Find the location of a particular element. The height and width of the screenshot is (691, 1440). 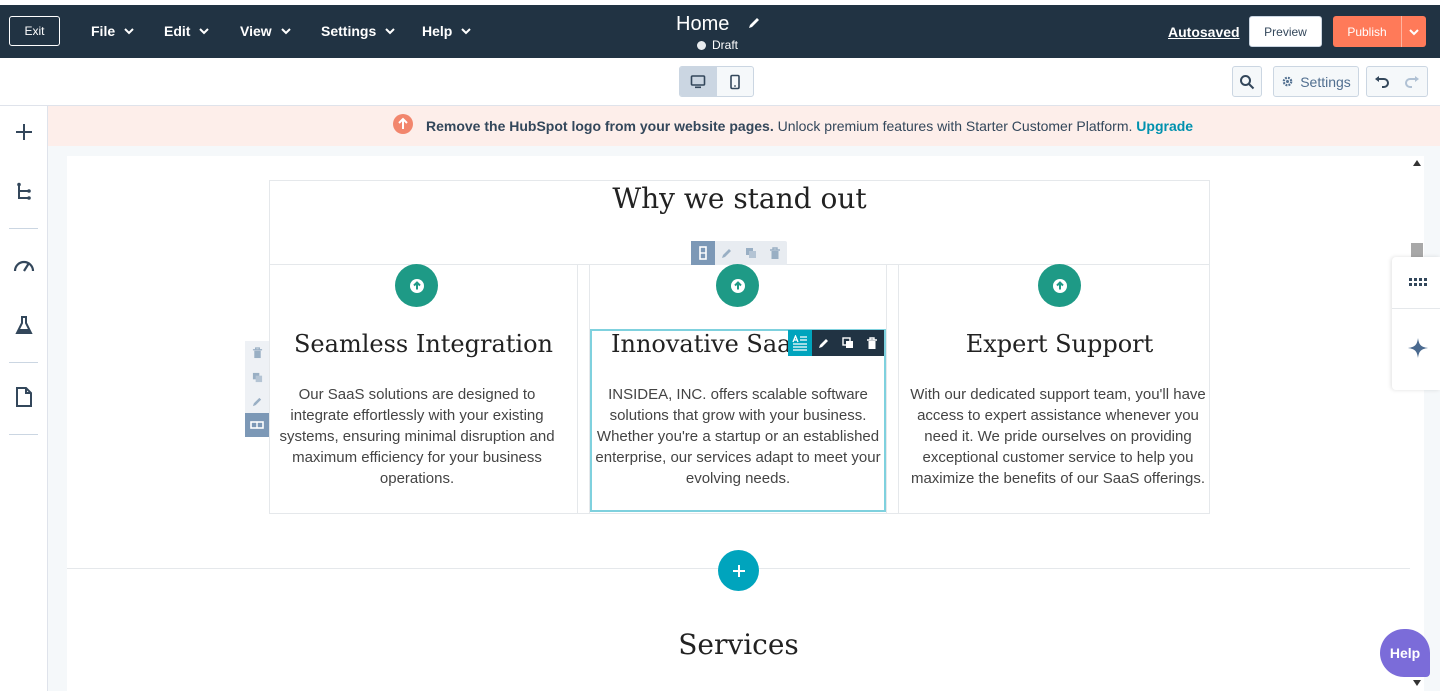

menu-help: Help is located at coordinates (447, 31).